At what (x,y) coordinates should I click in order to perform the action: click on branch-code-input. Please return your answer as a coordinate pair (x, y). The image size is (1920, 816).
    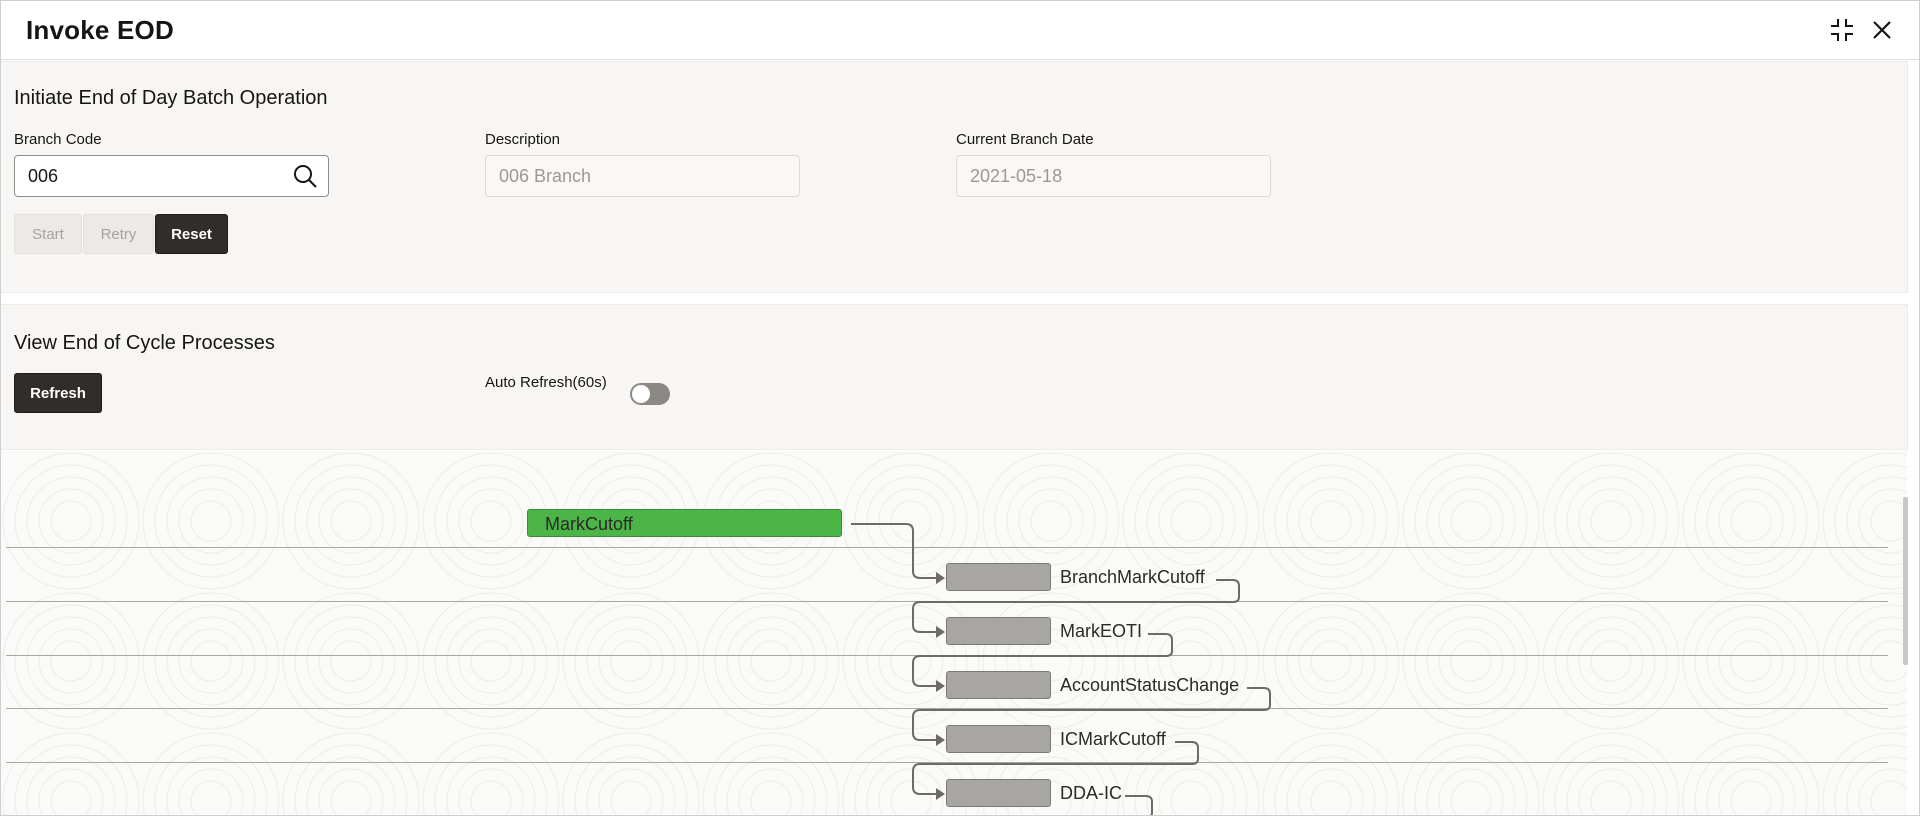
    Looking at the image, I should click on (171, 176).